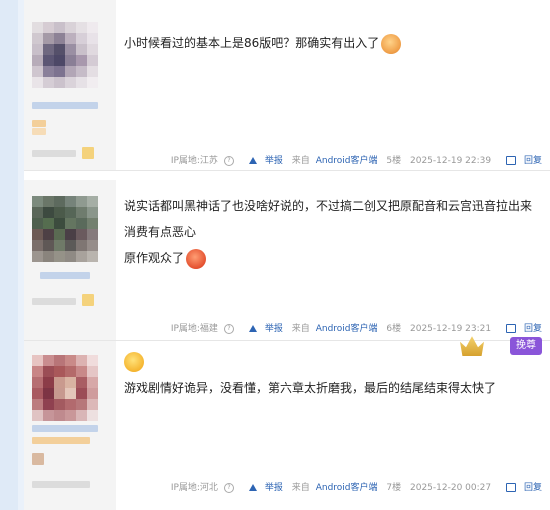 This screenshot has width=550, height=510. What do you see at coordinates (134, 361) in the screenshot?
I see `smile-face-emoji` at bounding box center [134, 361].